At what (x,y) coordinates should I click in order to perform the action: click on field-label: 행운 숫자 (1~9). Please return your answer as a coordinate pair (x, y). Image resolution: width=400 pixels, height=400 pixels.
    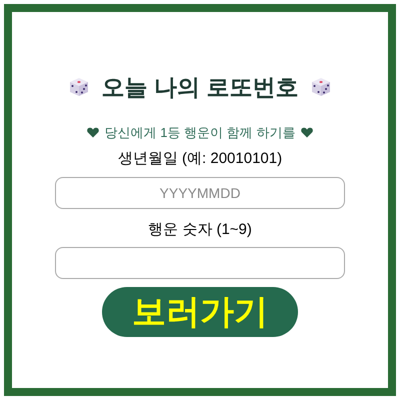
    Looking at the image, I should click on (200, 230).